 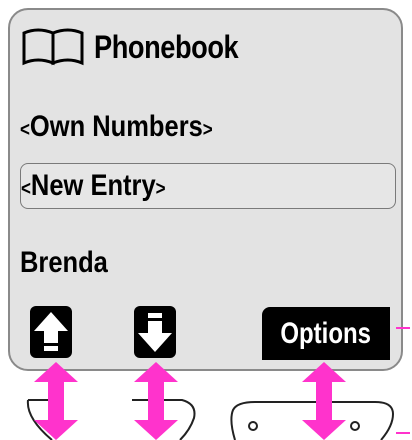 I want to click on softkey-down, so click(x=155, y=332).